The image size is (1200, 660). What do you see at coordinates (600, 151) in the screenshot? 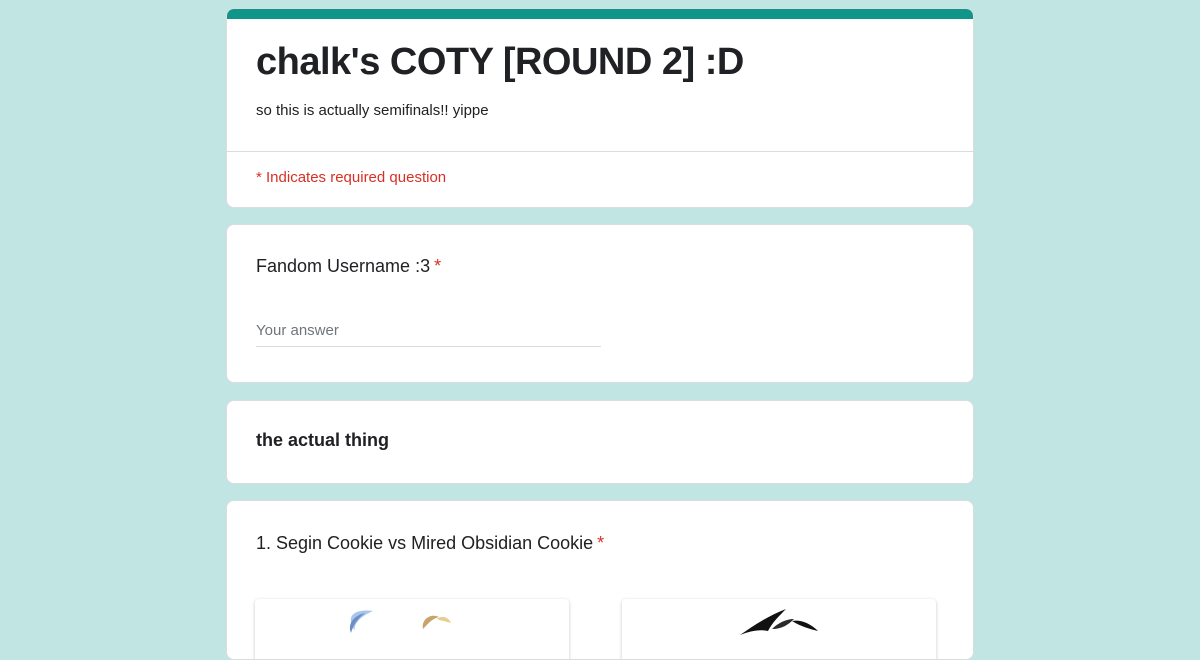
I see `header-divider` at bounding box center [600, 151].